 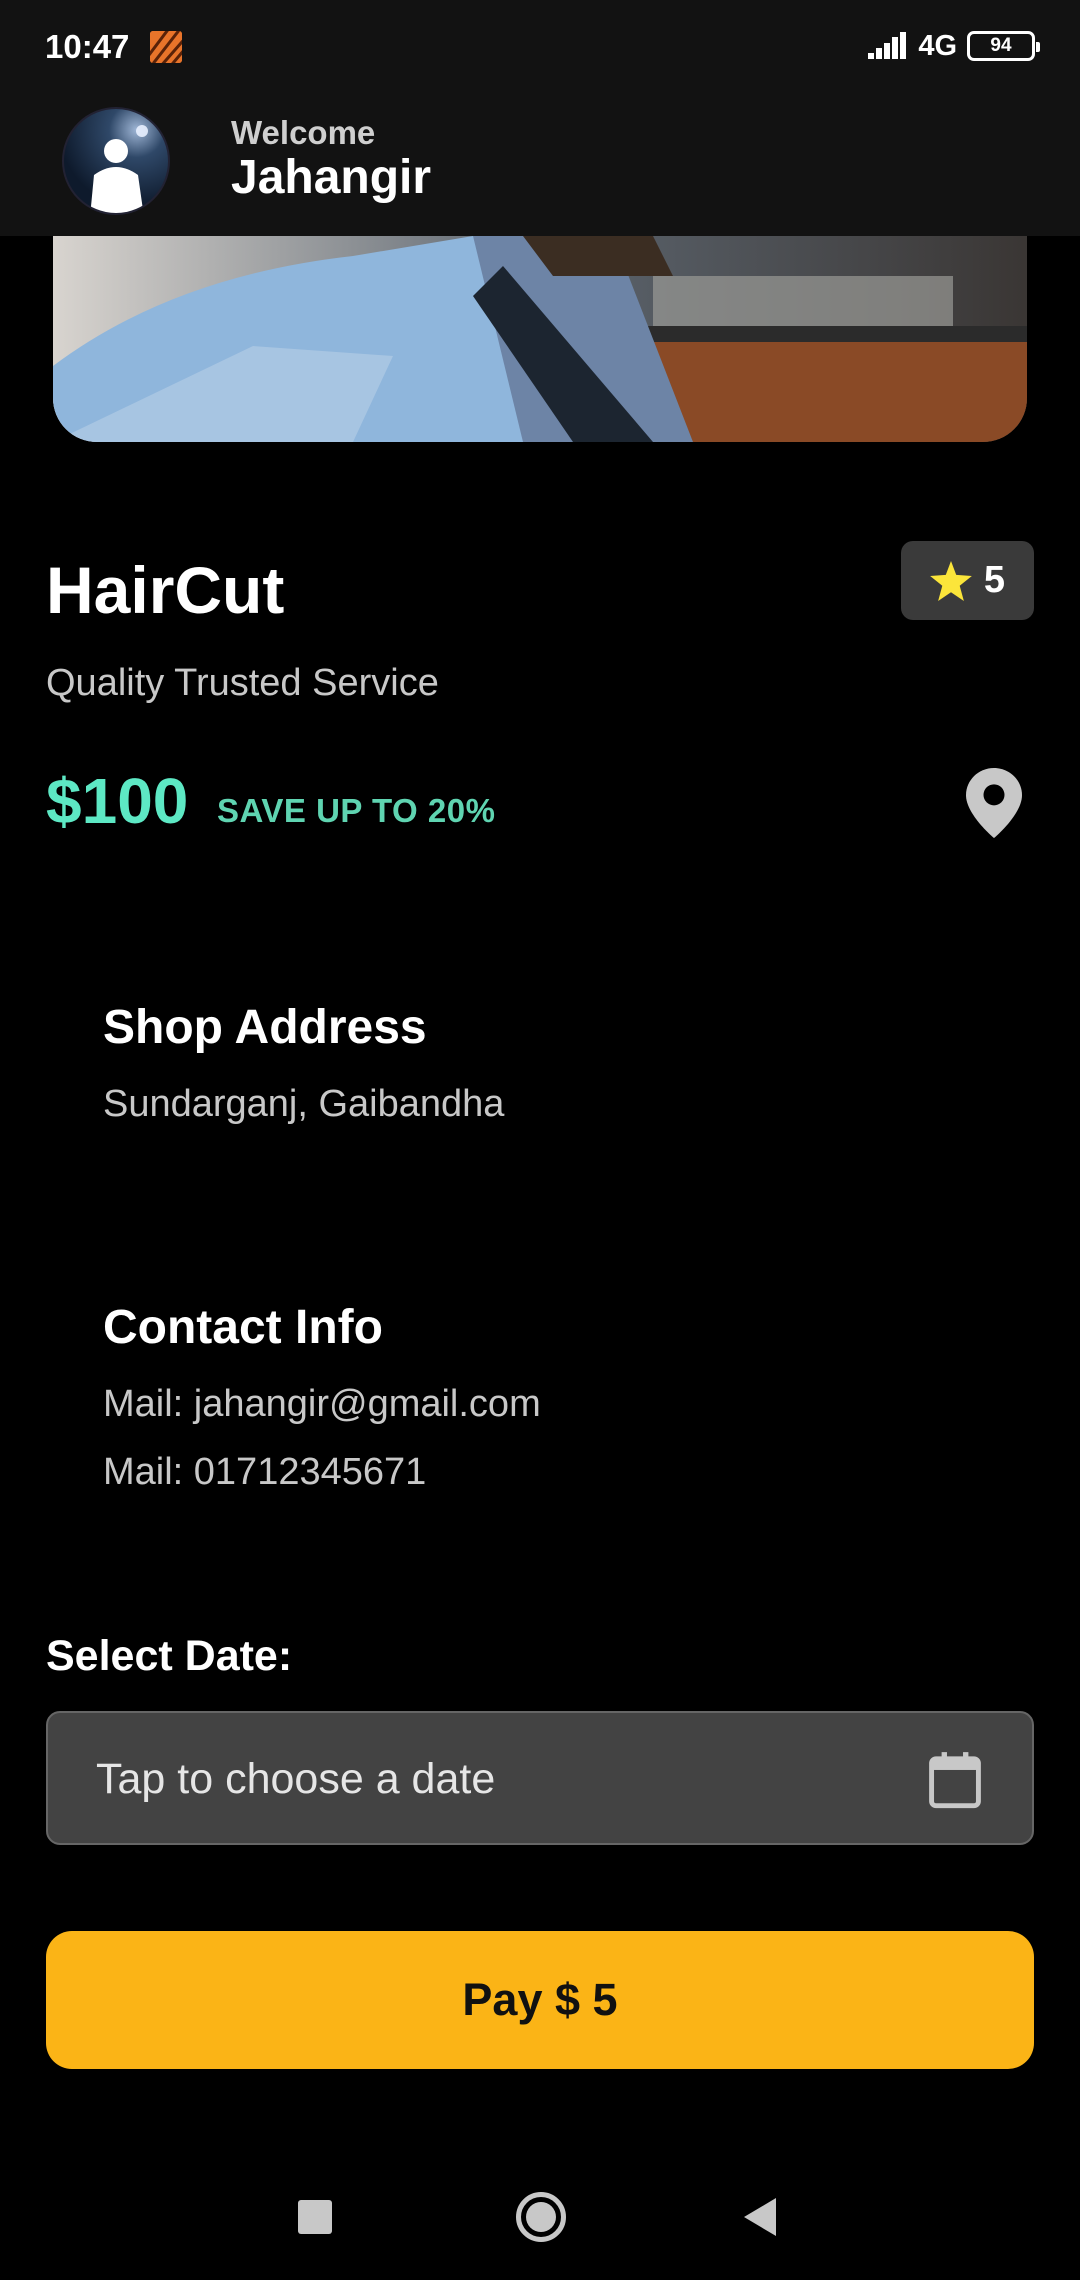 What do you see at coordinates (951, 580) in the screenshot?
I see `star-icon` at bounding box center [951, 580].